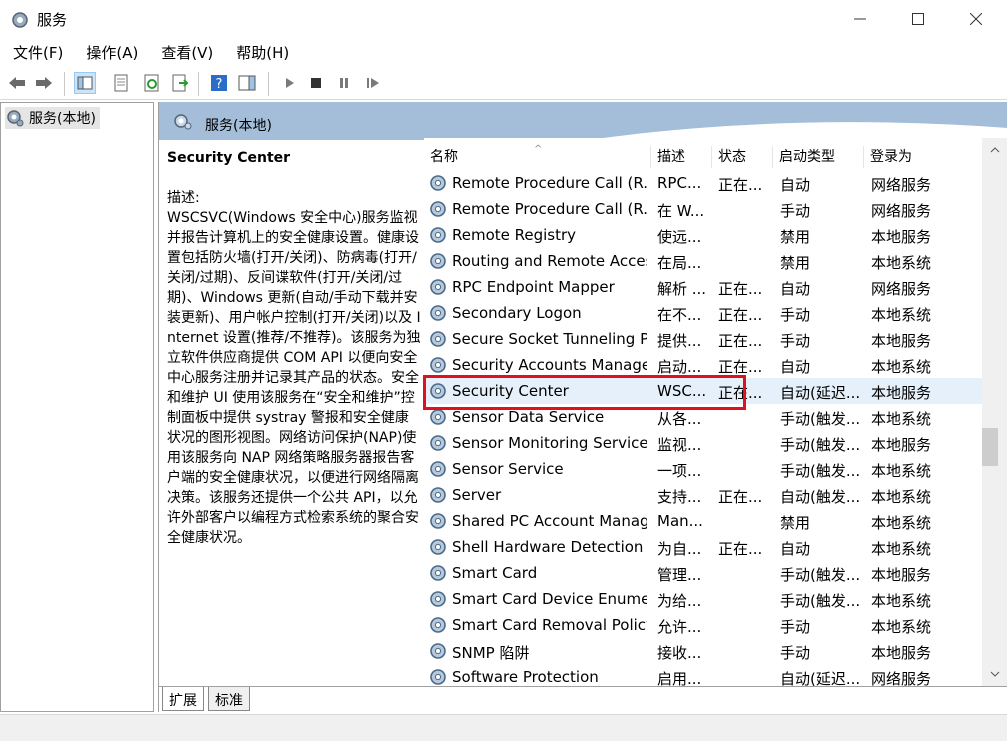 The height and width of the screenshot is (741, 1007). I want to click on column-header-logon-as: 登录为, so click(924, 157).